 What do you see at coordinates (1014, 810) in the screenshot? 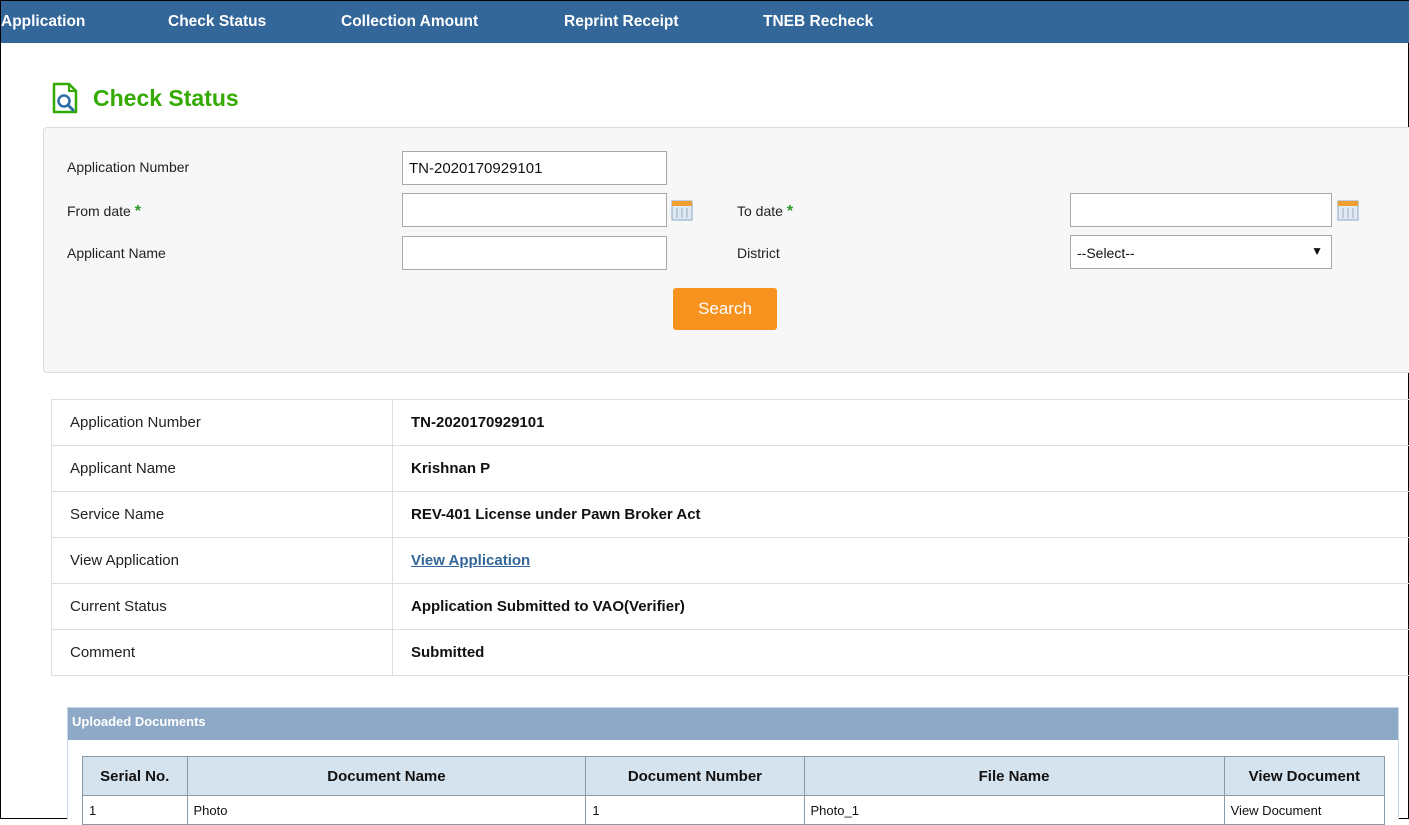
I see `table-cell: Photo_1` at bounding box center [1014, 810].